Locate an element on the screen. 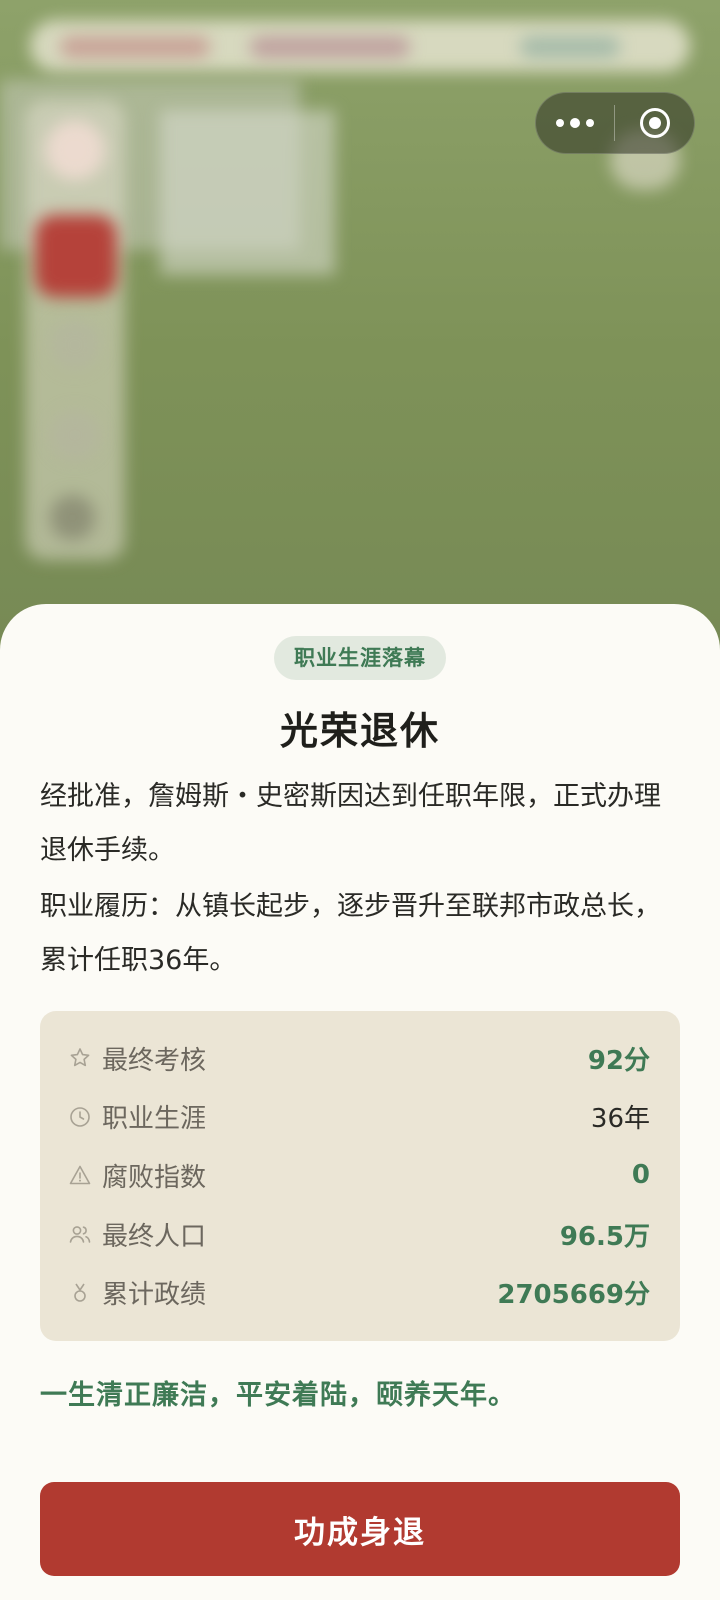 The width and height of the screenshot is (720, 1600). career-end-badge: 职业生涯落幕 is located at coordinates (360, 658).